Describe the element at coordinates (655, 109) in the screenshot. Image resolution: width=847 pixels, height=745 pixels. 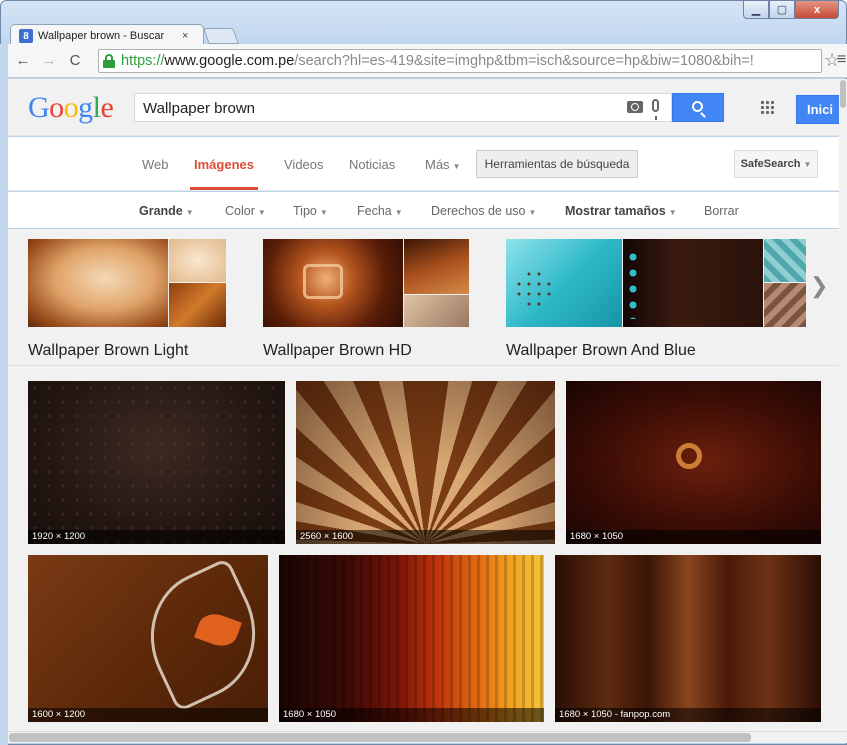
I see `mic-icon` at that location.